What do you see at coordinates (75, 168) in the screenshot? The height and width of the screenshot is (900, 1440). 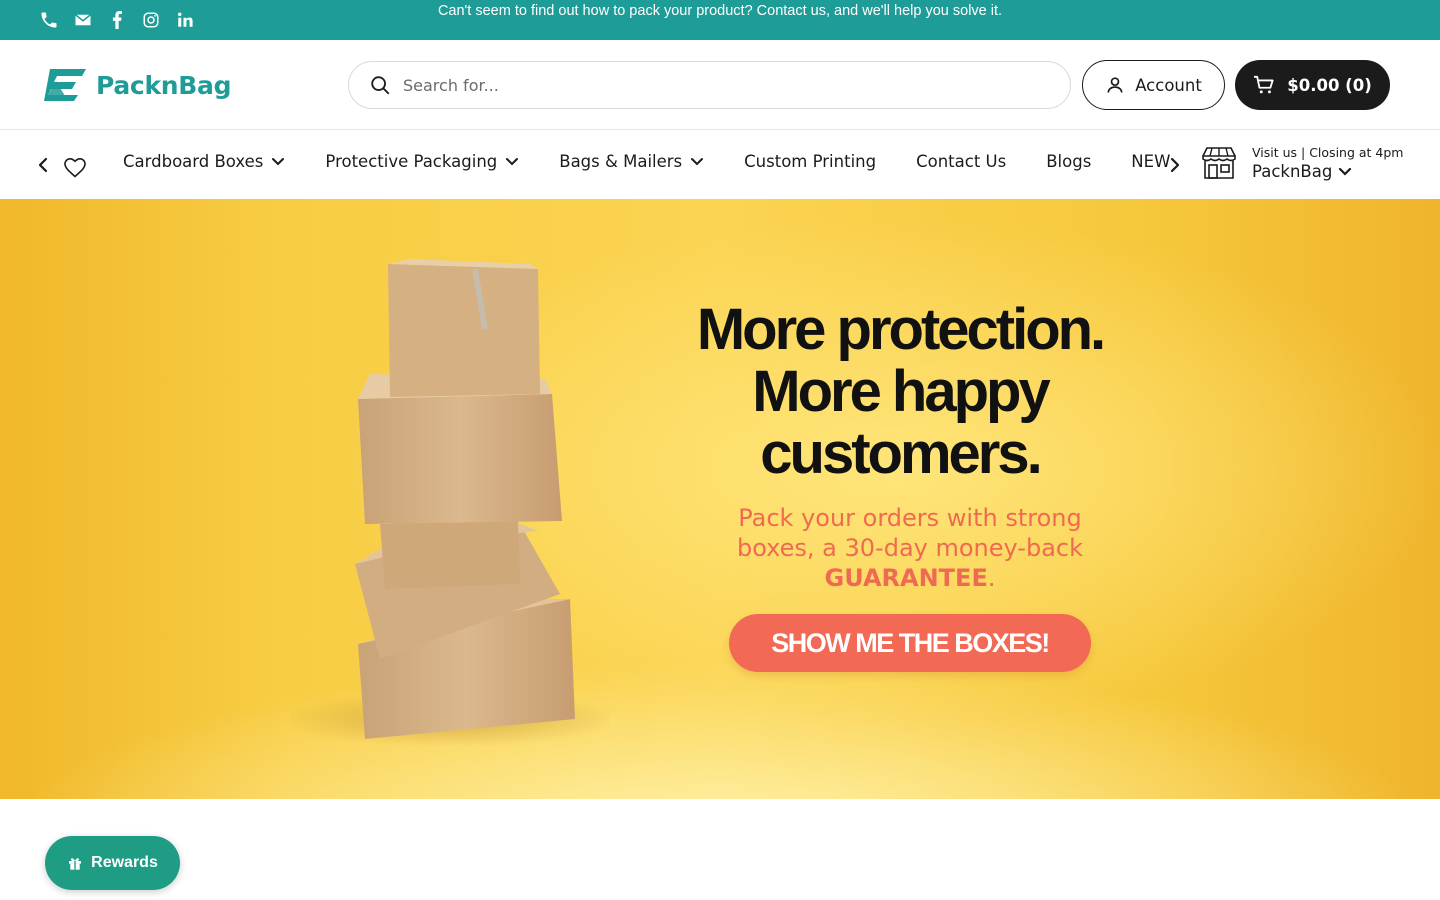 I see `wishlist-heart-icon` at bounding box center [75, 168].